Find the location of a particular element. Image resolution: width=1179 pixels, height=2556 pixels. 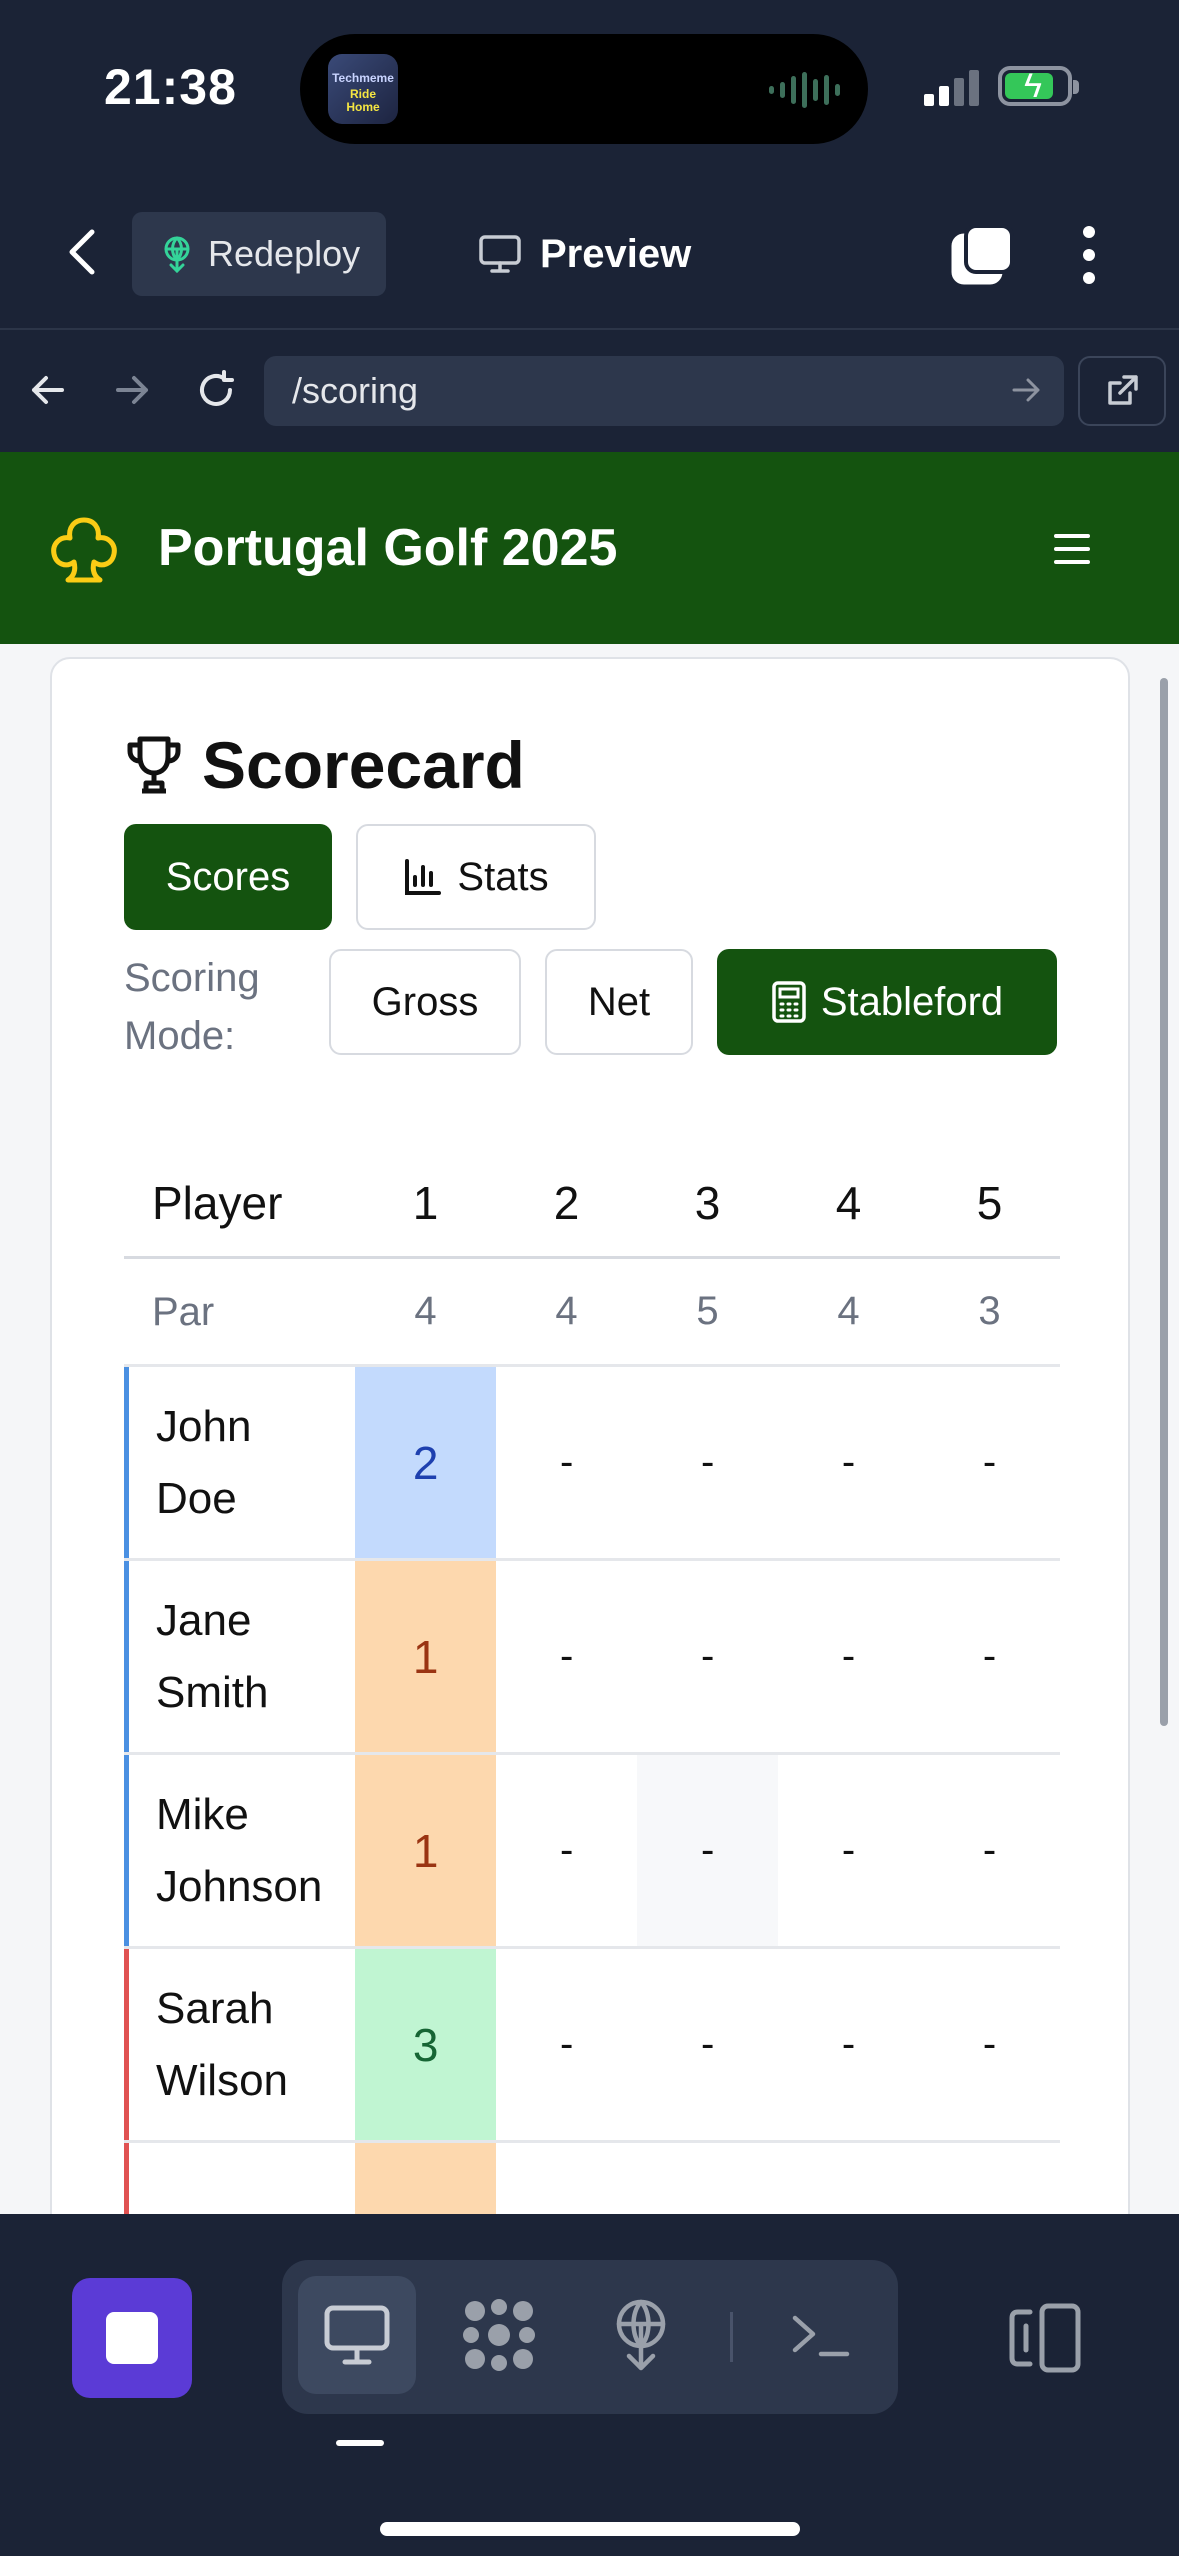

dynamic-island: Techmeme Ride Home is located at coordinates (584, 89).